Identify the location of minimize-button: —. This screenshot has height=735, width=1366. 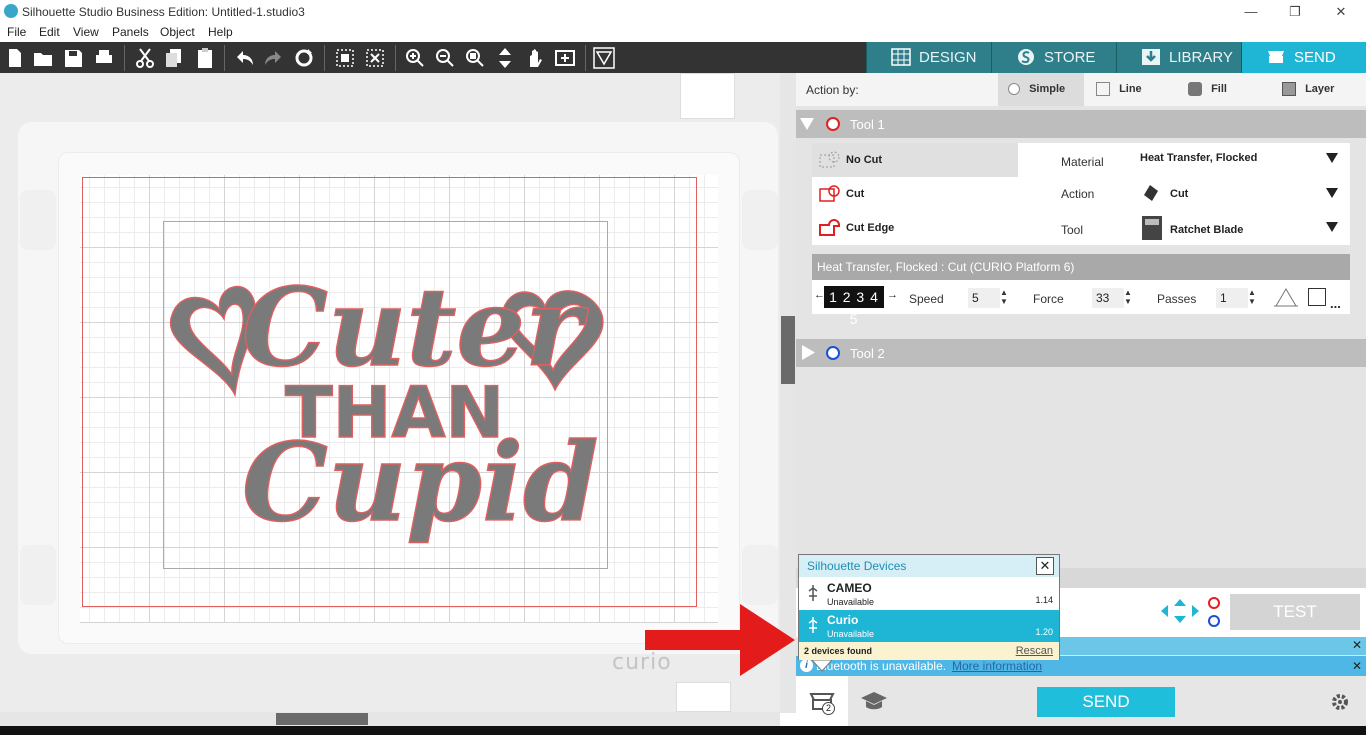
(1251, 12).